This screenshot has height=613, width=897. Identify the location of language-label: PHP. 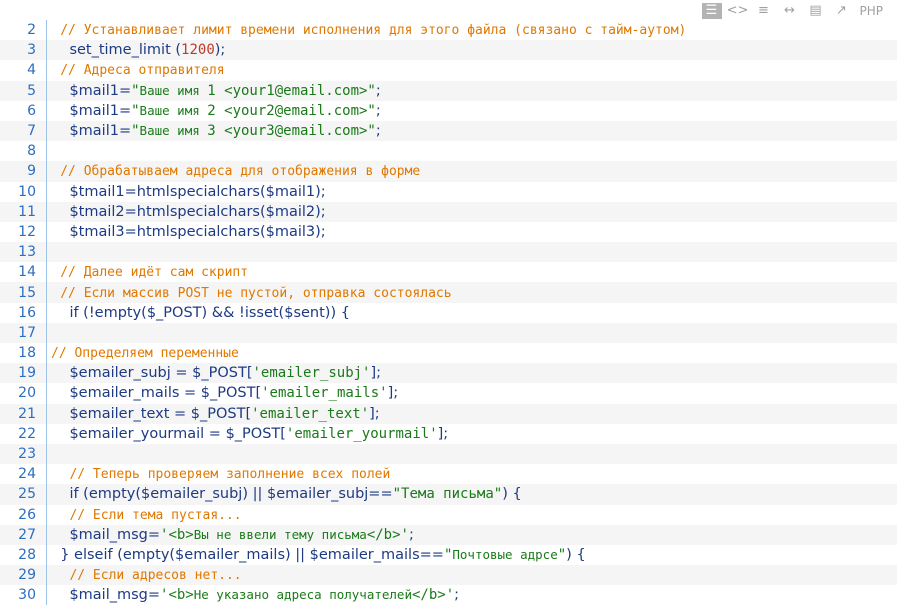
(871, 11).